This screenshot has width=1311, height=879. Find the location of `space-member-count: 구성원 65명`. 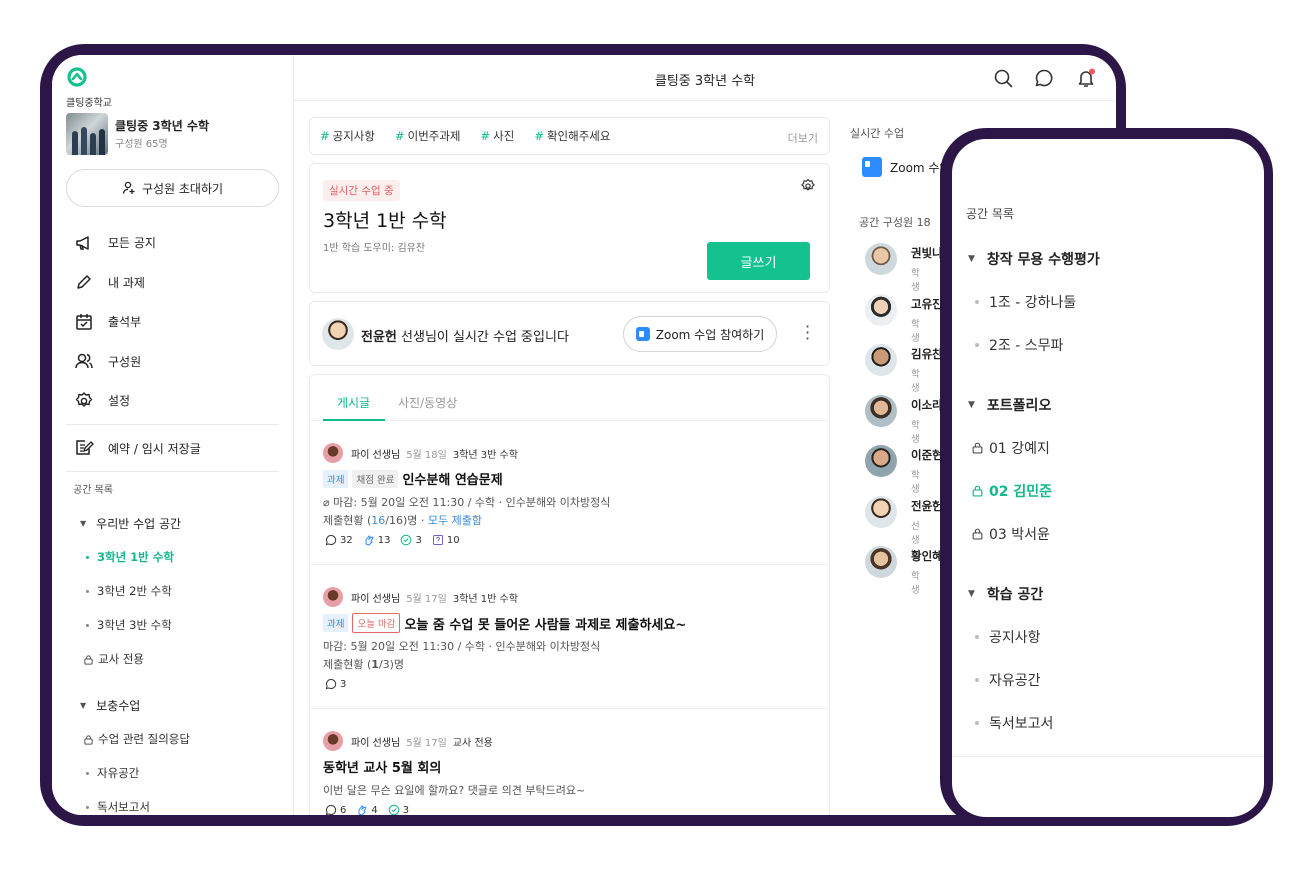

space-member-count: 구성원 65명 is located at coordinates (141, 144).